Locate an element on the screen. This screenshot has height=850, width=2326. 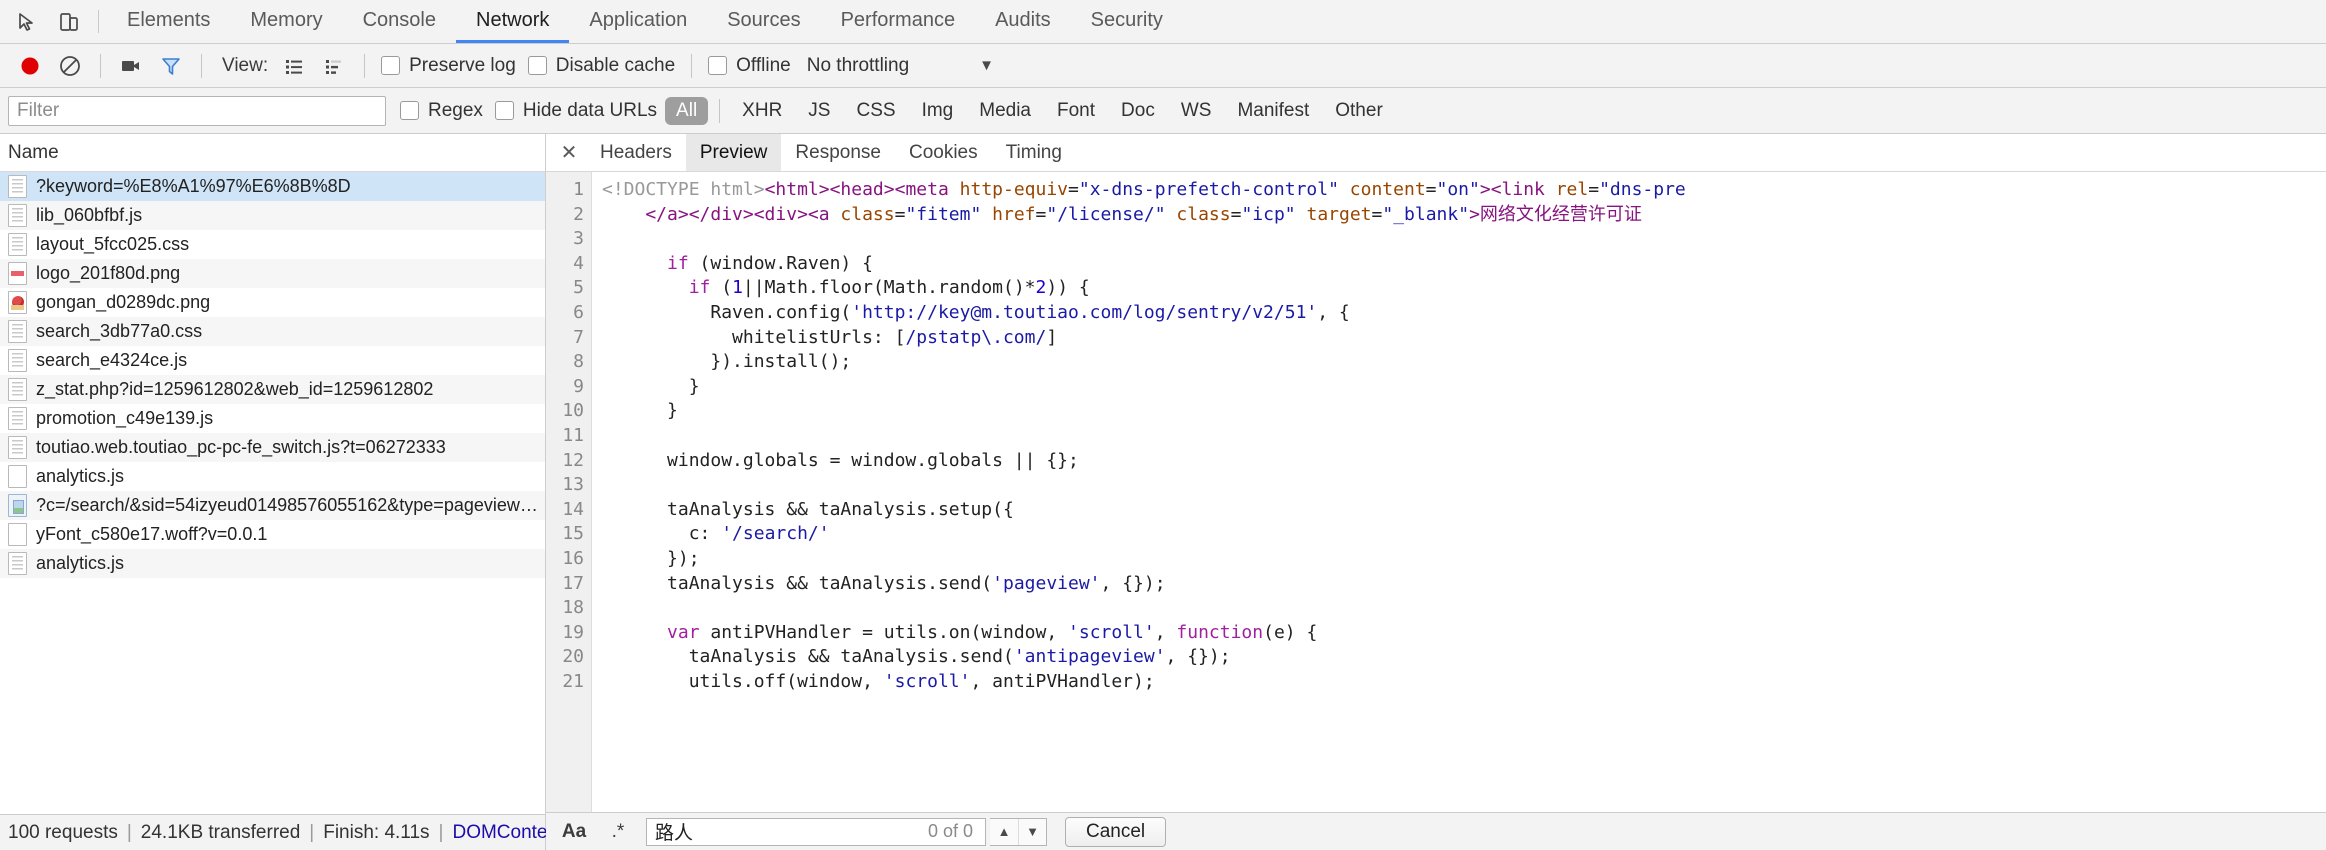
match-case-button: Aa is located at coordinates (574, 832).